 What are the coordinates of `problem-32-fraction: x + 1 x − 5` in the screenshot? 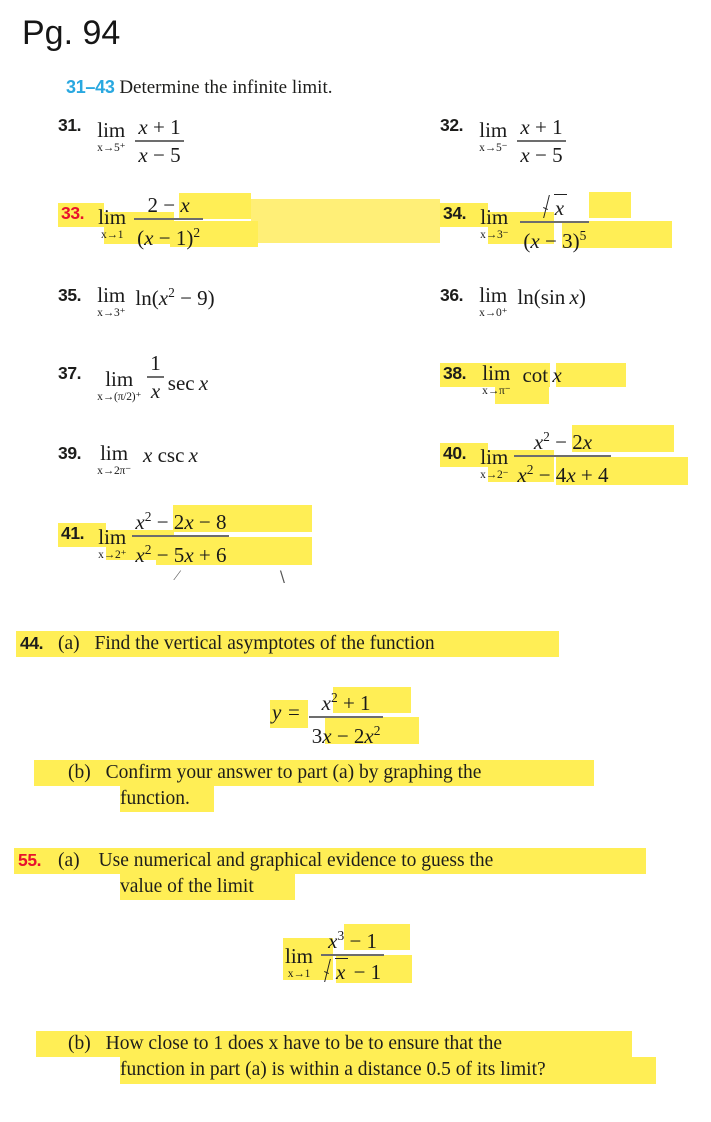 It's located at (541, 141).